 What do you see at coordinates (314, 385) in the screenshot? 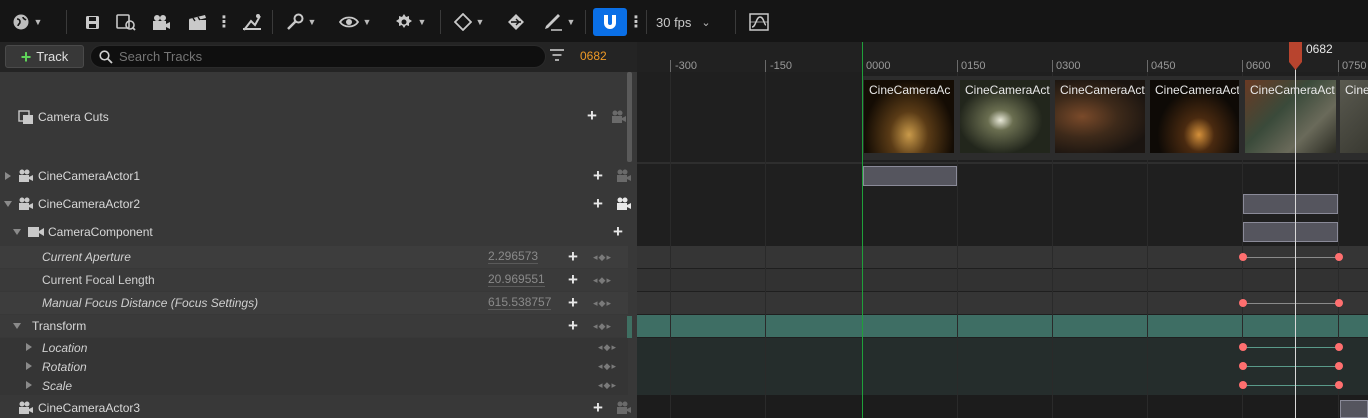
I see `scale-row: Scale ◂◆▸` at bounding box center [314, 385].